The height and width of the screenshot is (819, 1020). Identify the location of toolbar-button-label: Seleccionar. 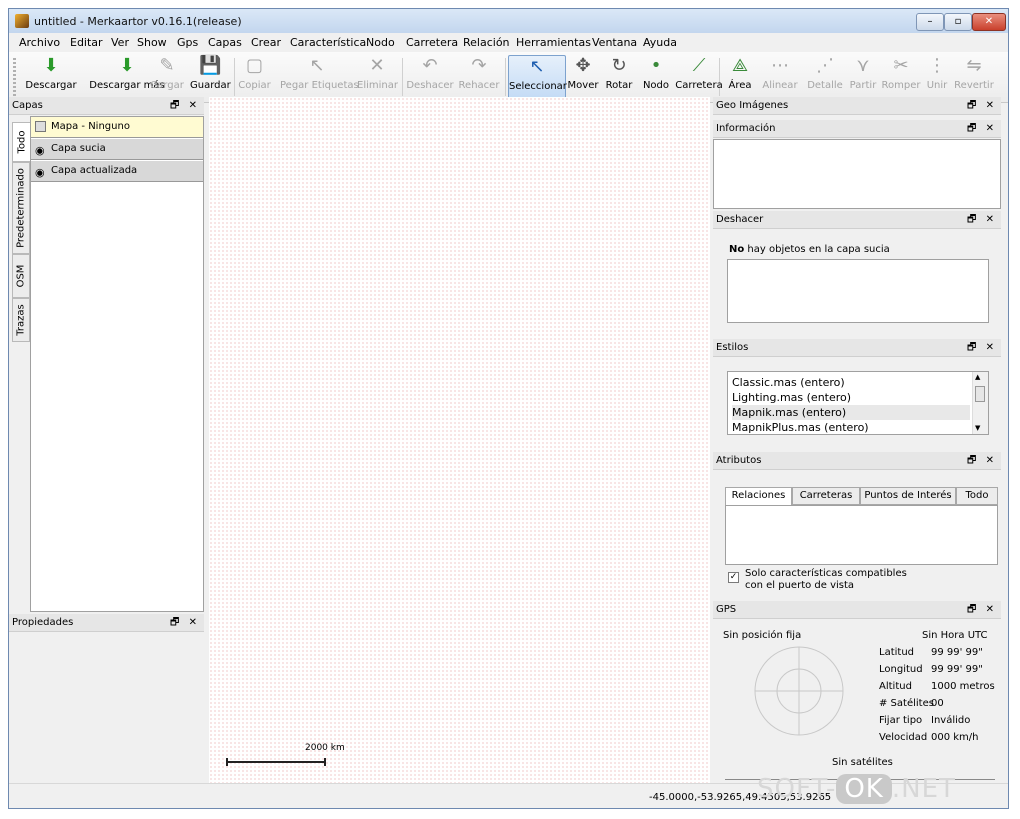
(538, 86).